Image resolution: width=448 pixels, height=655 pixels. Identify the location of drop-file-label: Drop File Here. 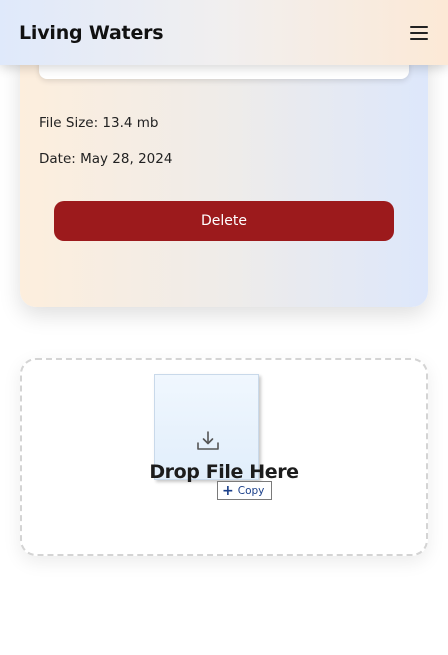
(224, 472).